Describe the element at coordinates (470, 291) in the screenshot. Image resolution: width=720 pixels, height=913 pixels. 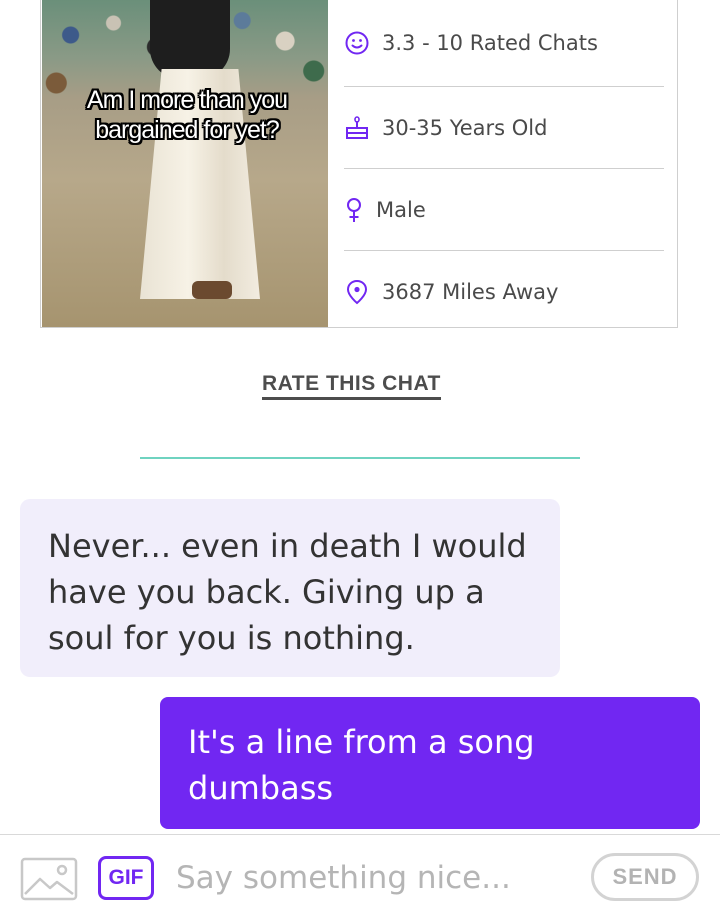
I see `stat-distance-label: 3687 Miles Away` at that location.